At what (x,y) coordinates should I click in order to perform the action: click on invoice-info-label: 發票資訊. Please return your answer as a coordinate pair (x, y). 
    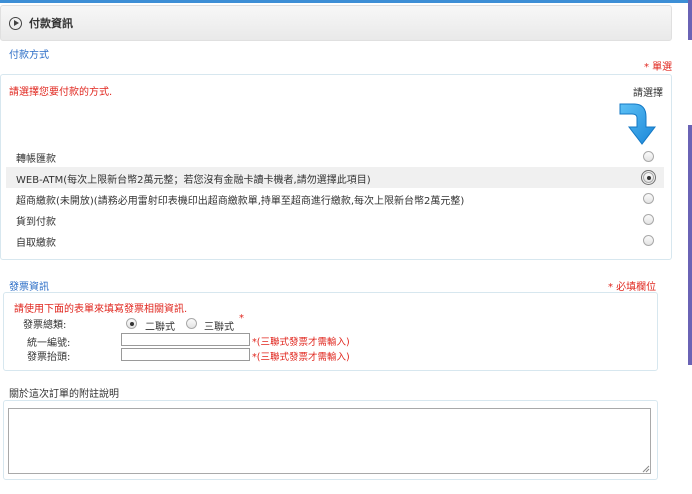
    Looking at the image, I should click on (29, 287).